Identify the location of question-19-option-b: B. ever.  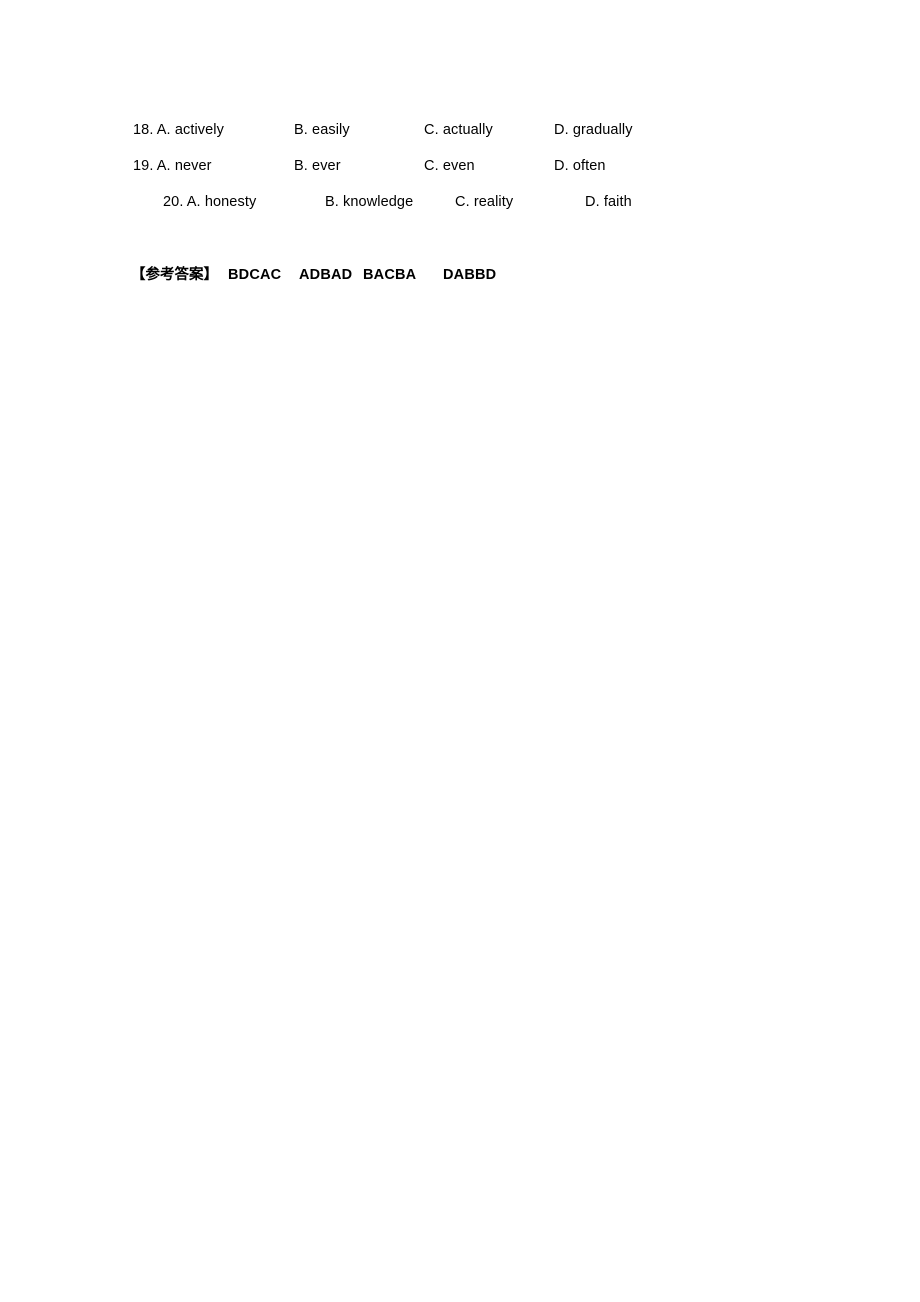
(317, 166).